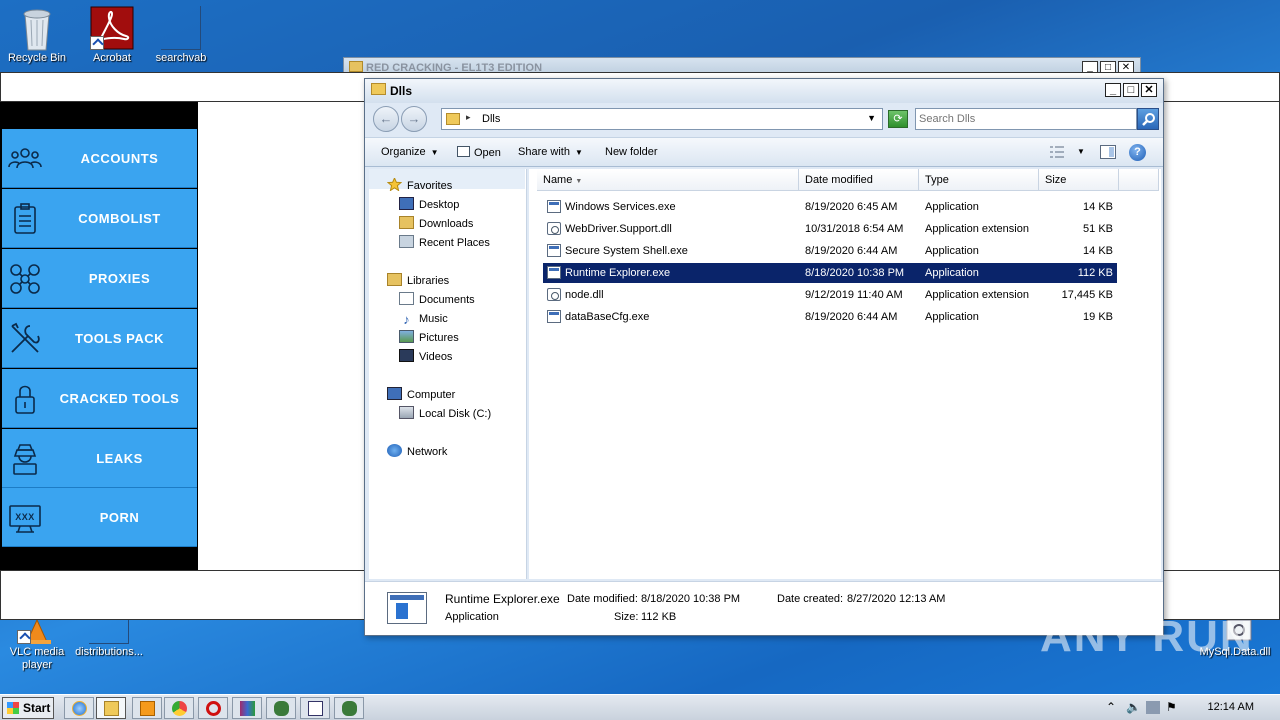 This screenshot has width=1280, height=720. Describe the element at coordinates (1190, 707) in the screenshot. I see `system-tray: ⌃ 🔈 ⚑ 12:14 AM` at that location.